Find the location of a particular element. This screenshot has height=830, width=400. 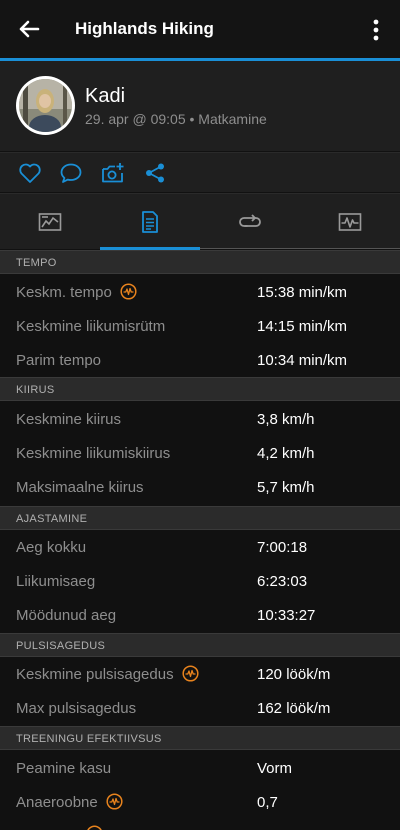

heart-icon is located at coordinates (30, 173).